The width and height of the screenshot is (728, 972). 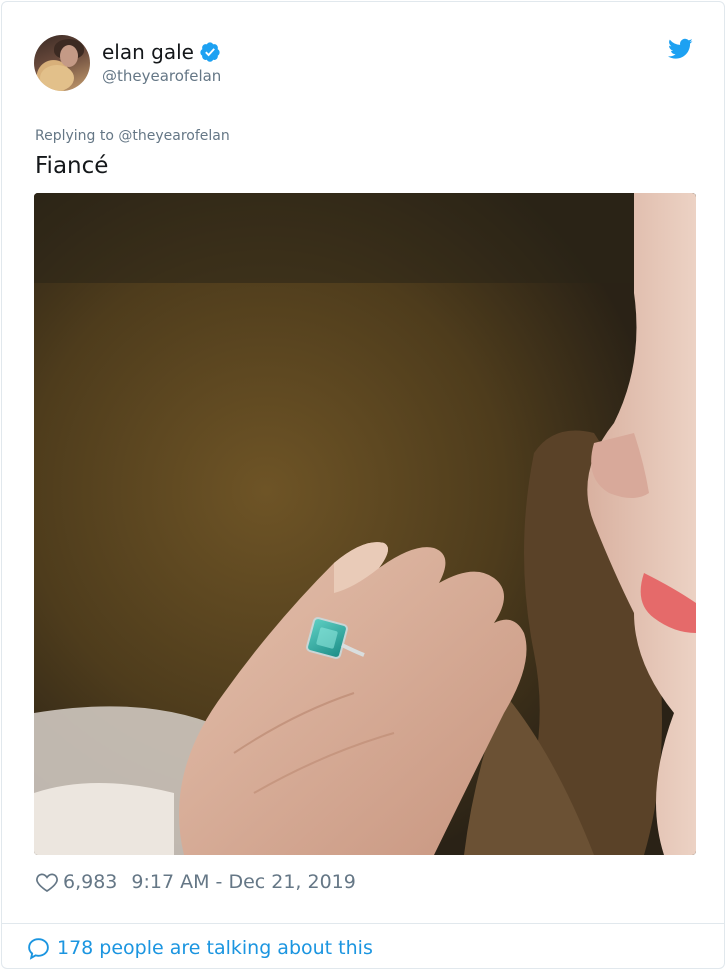 I want to click on heart-icon, so click(x=47, y=882).